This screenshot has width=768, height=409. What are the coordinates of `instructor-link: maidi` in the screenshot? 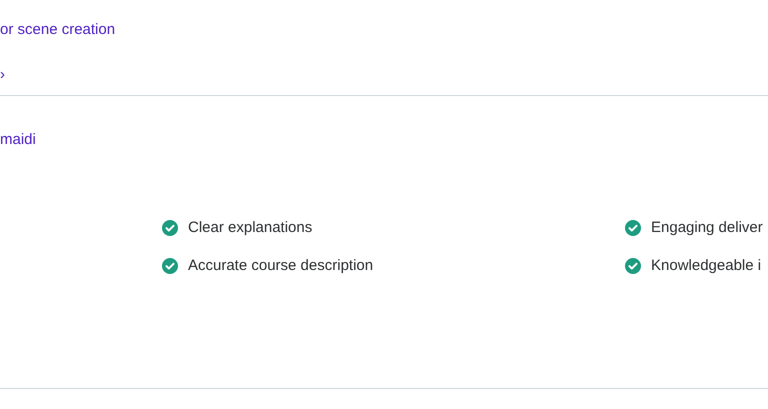 It's located at (18, 139).